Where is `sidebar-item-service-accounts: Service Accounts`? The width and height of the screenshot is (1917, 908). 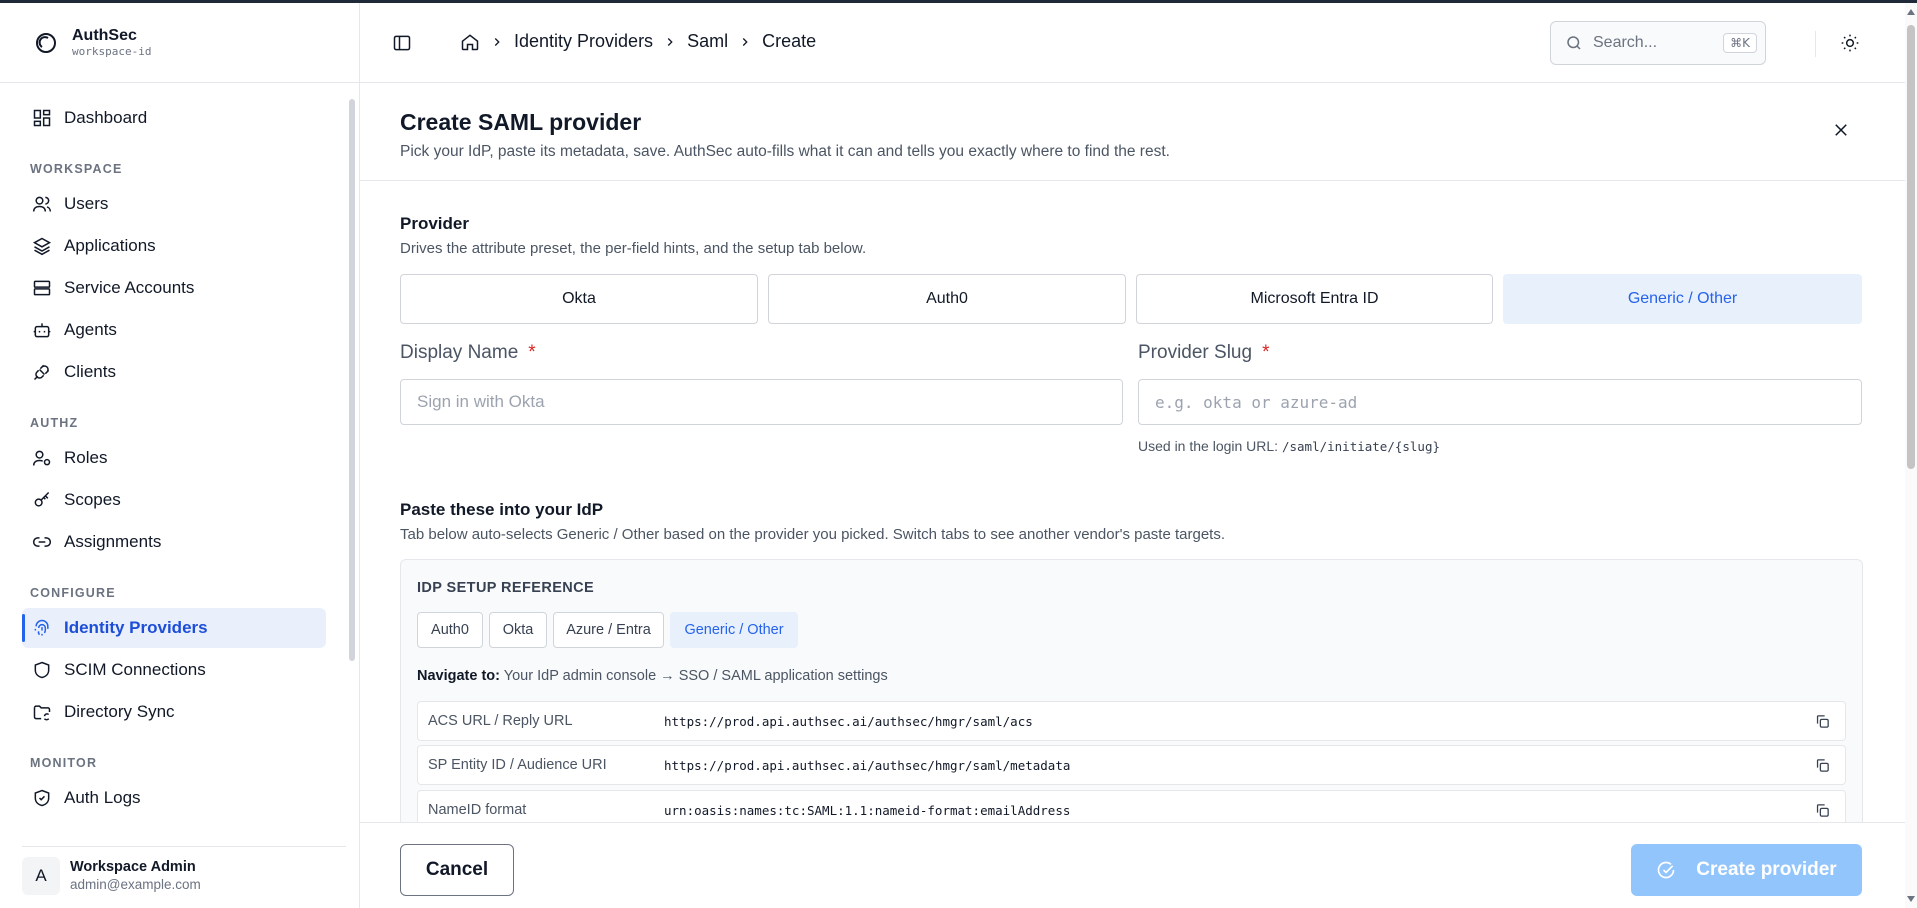 sidebar-item-service-accounts: Service Accounts is located at coordinates (174, 288).